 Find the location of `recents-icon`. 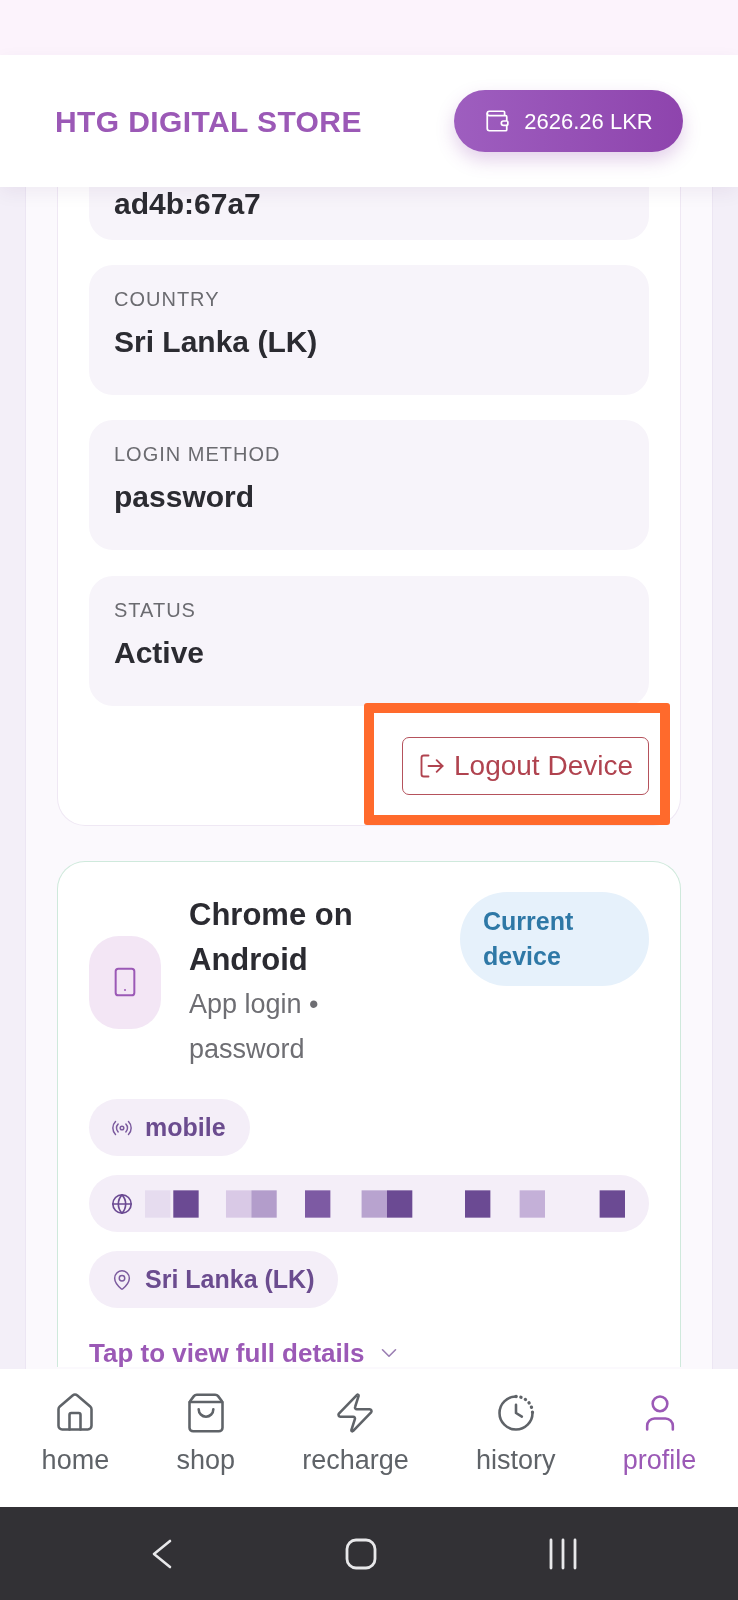

recents-icon is located at coordinates (563, 1553).